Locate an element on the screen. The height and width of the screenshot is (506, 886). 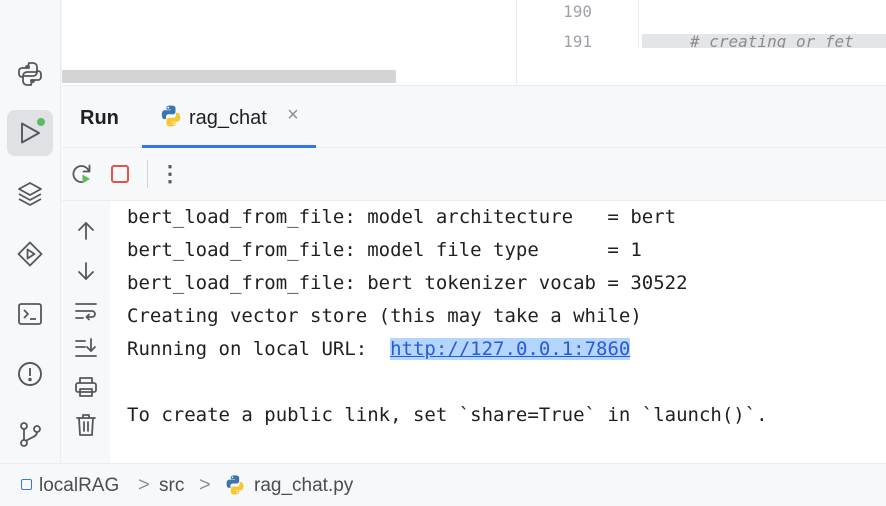
problems-tool is located at coordinates (30, 374).